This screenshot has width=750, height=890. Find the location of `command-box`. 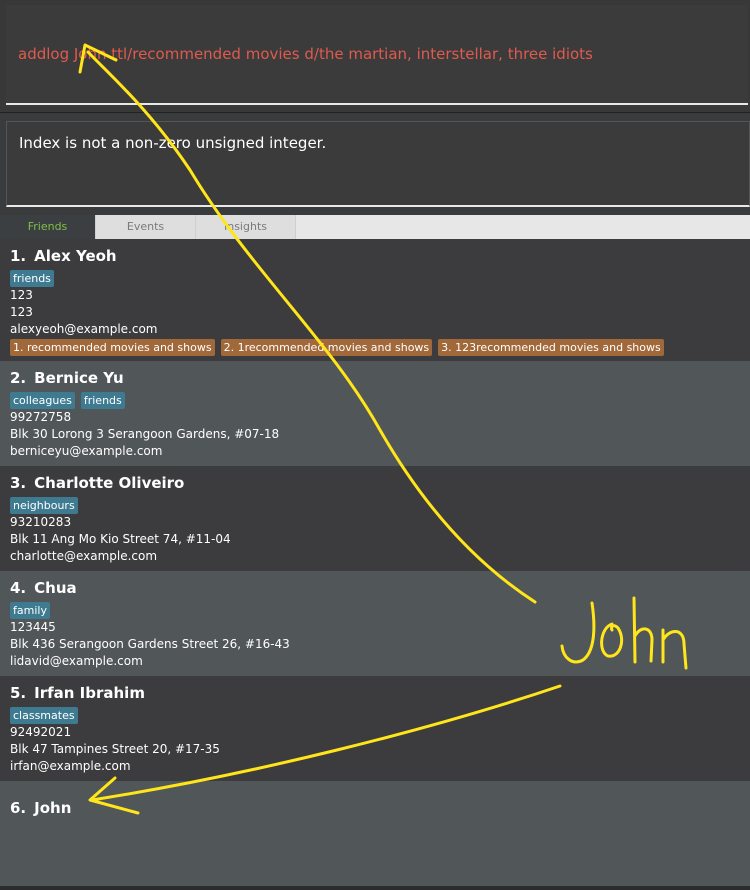

command-box is located at coordinates (375, 56).